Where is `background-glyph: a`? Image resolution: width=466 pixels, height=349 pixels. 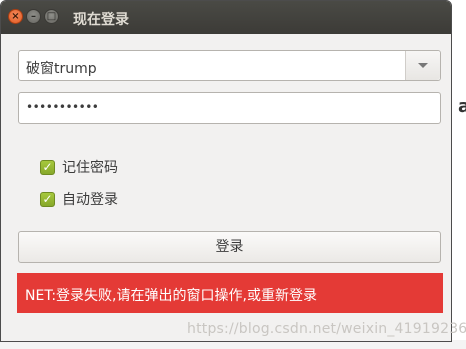 background-glyph: a is located at coordinates (462, 106).